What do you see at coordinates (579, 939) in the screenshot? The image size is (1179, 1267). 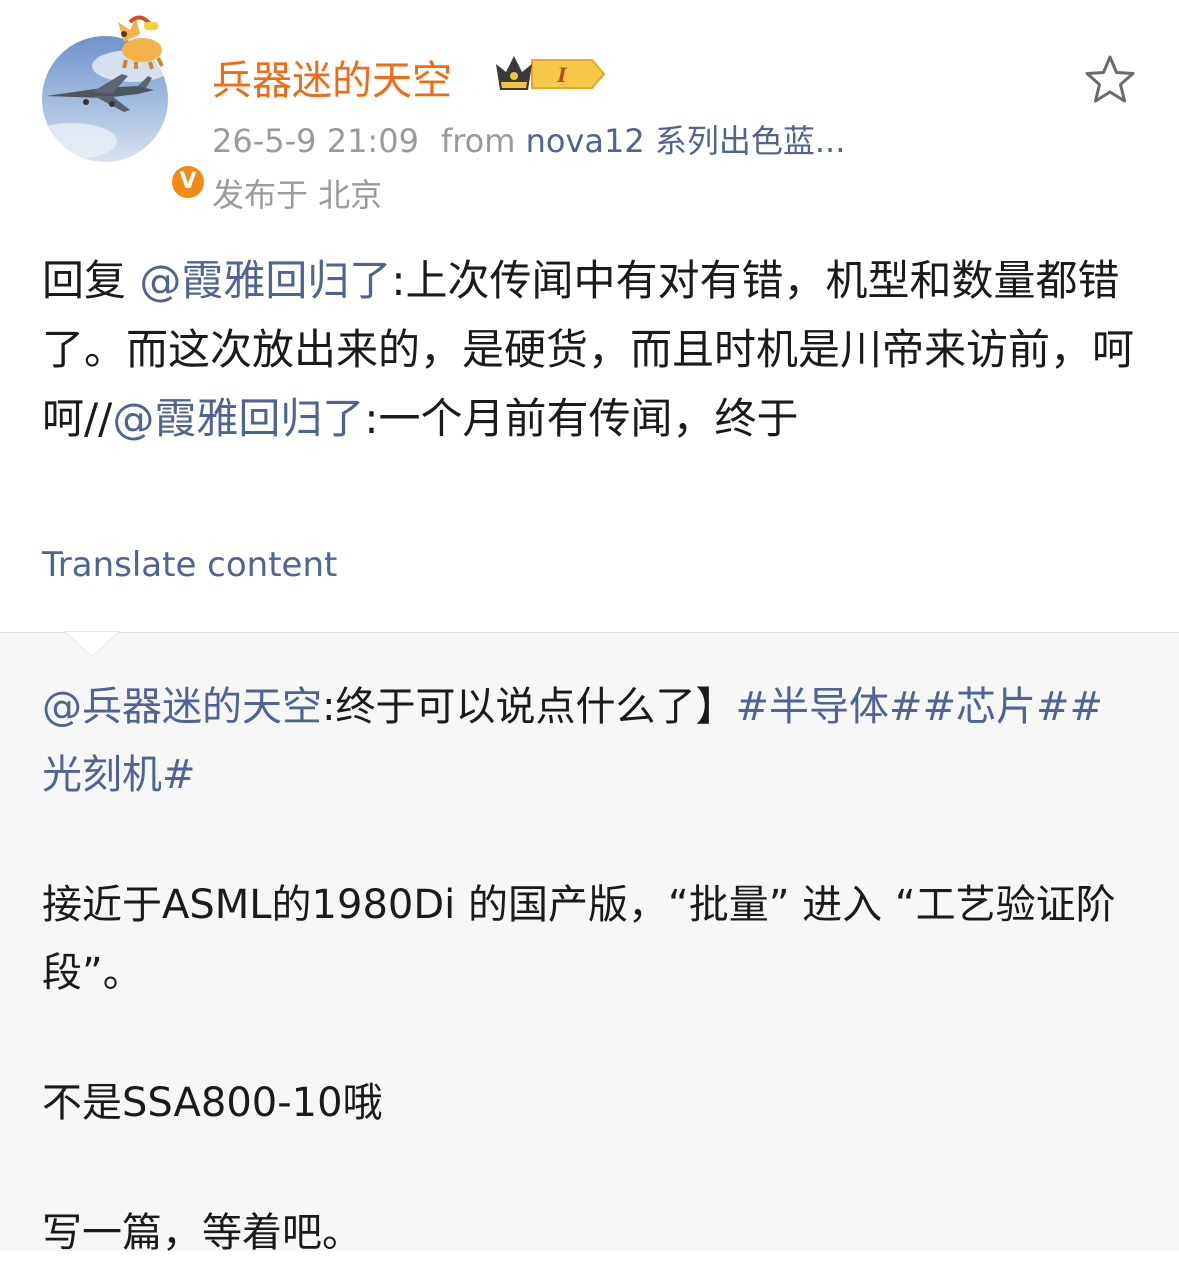 I see `repost-paragraph: 接近于ASML的1980Di 的国产版，“批量” 进入 “工艺验证阶段”。` at bounding box center [579, 939].